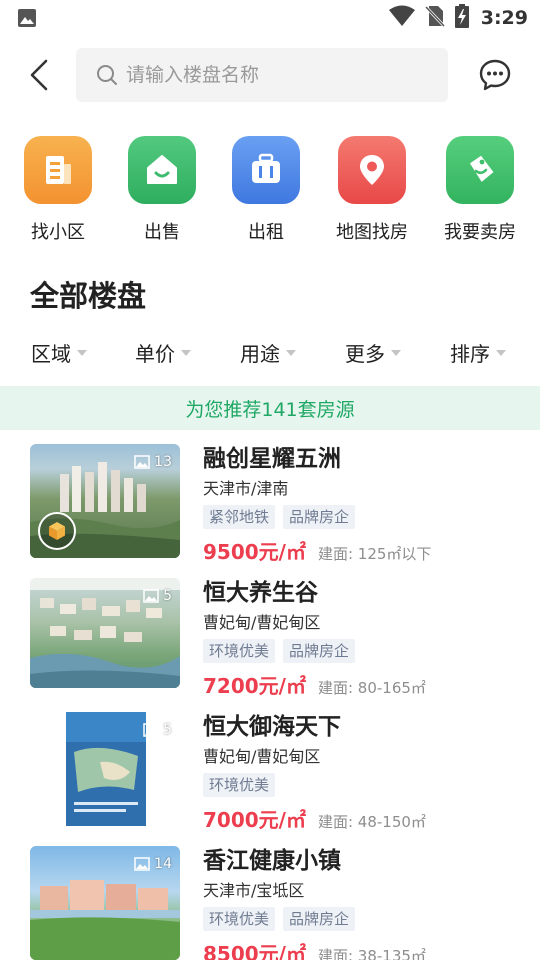  I want to click on photo-count-value: 13, so click(163, 462).